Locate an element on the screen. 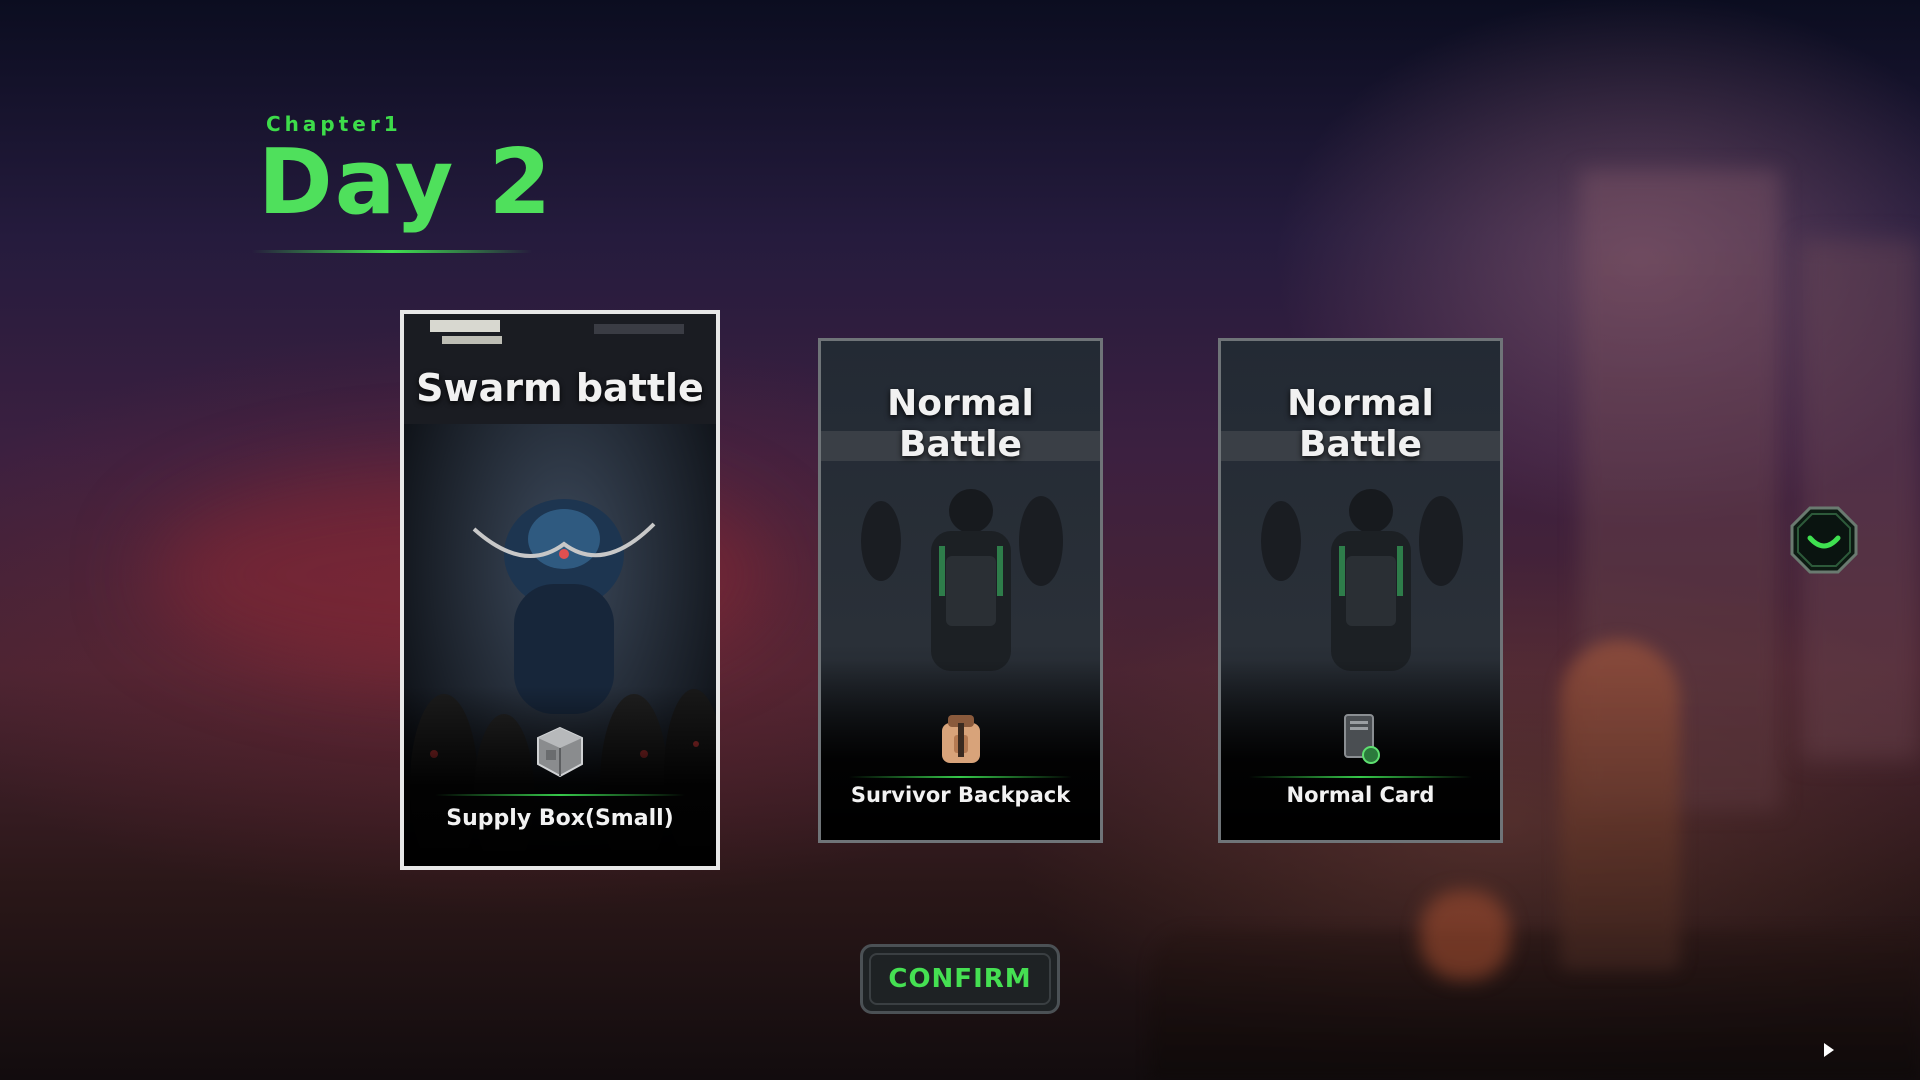 The height and width of the screenshot is (1080, 1920). battle-card-normal-1: Normal Battle Survivor Backpack is located at coordinates (960, 590).